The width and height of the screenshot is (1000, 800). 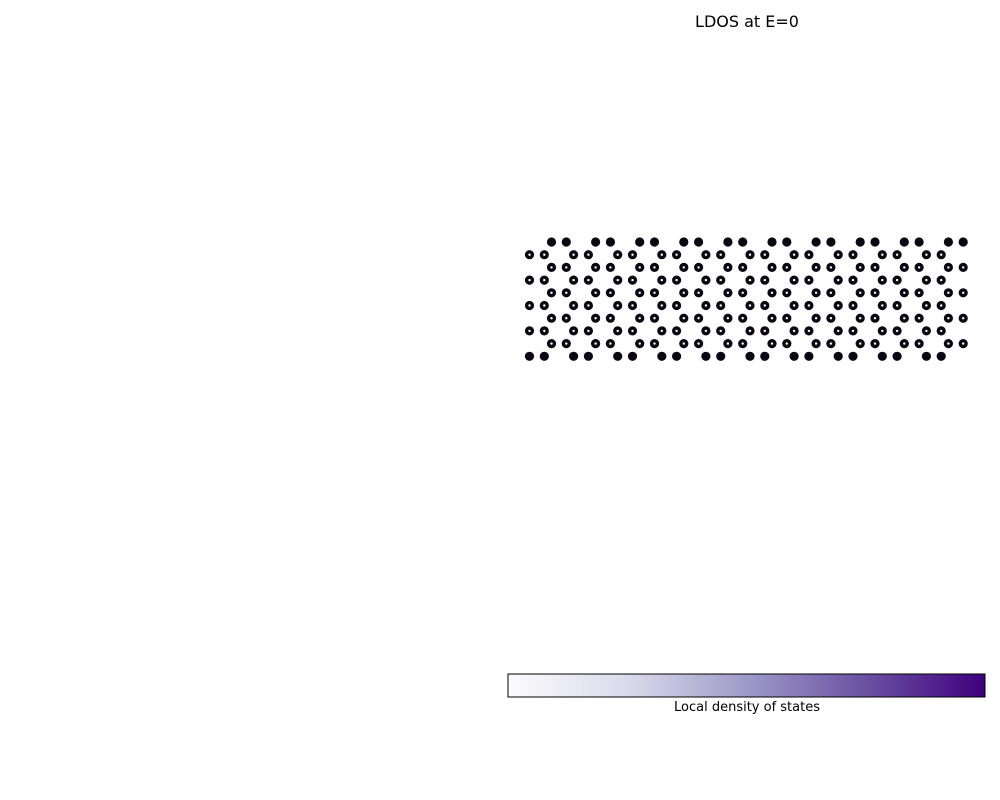 What do you see at coordinates (746, 299) in the screenshot?
I see `lattice-sites` at bounding box center [746, 299].